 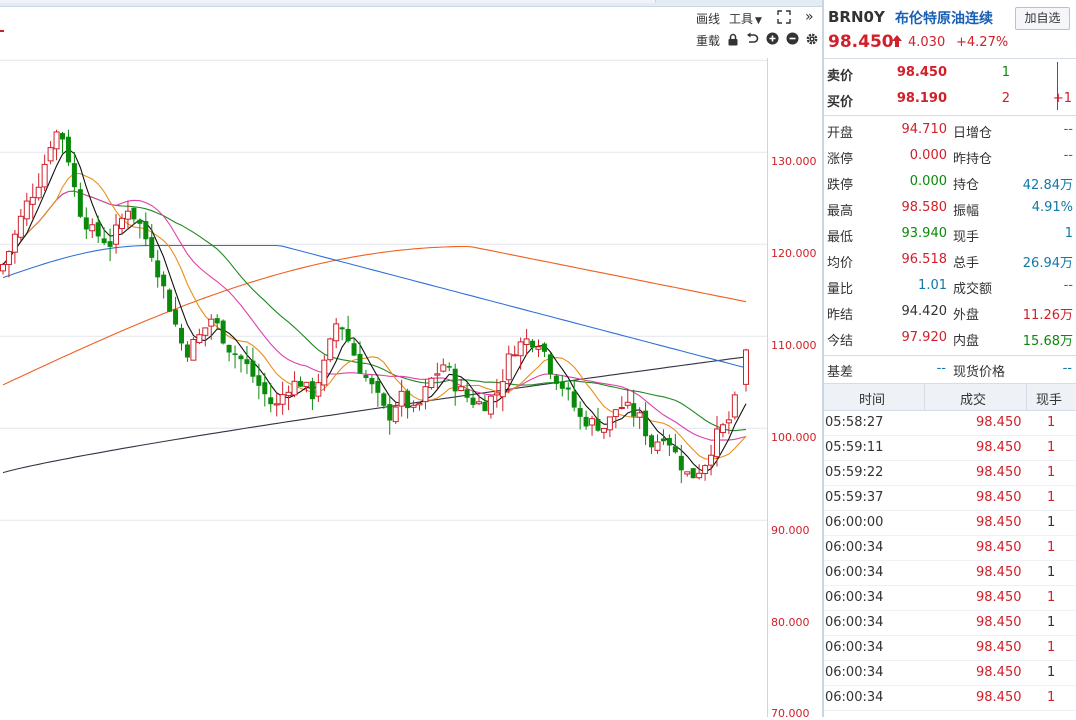 I want to click on undo-icon, so click(x=753, y=39).